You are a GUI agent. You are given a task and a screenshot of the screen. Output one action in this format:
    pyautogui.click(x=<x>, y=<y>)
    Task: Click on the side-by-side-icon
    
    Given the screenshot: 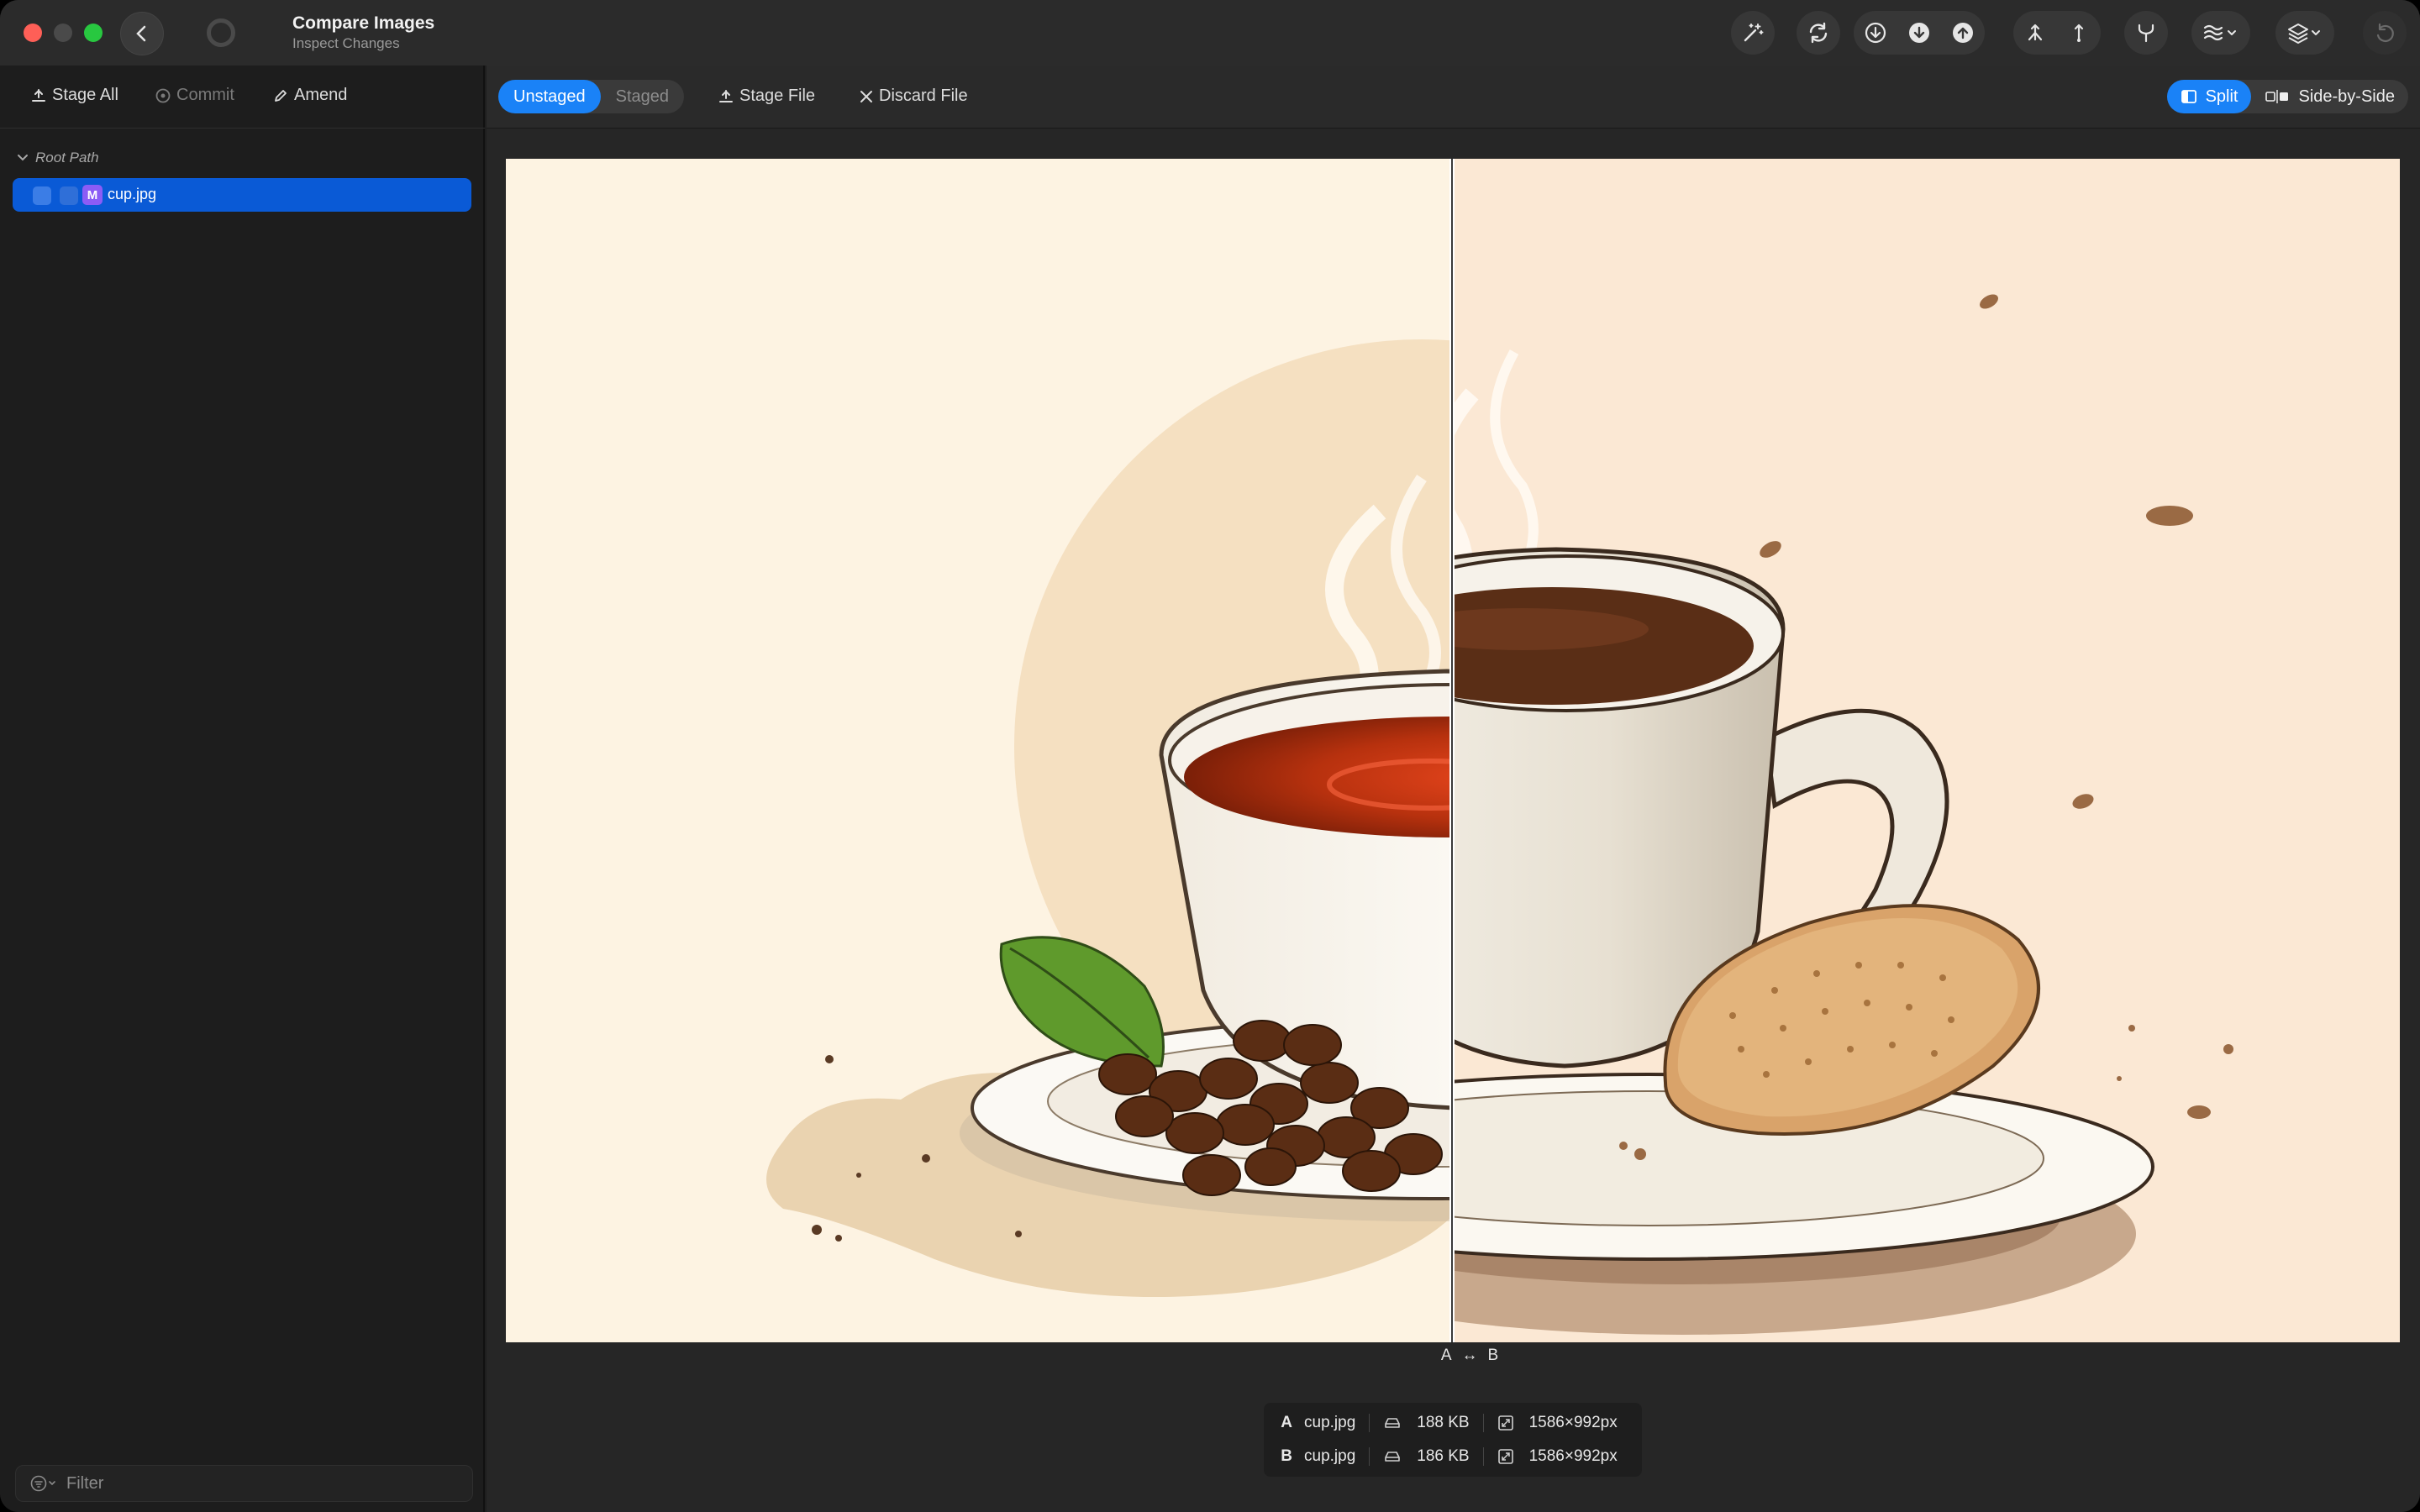 What is the action you would take?
    pyautogui.click(x=2277, y=96)
    